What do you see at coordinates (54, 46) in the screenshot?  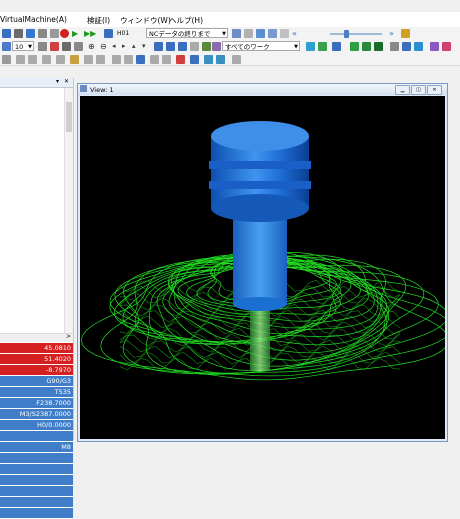 I see `axis-icon` at bounding box center [54, 46].